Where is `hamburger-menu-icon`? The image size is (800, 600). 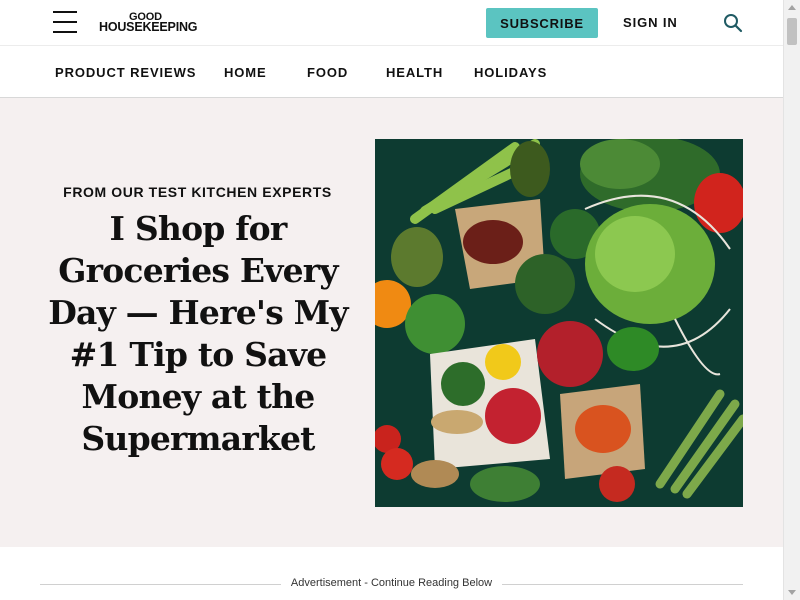 hamburger-menu-icon is located at coordinates (65, 22).